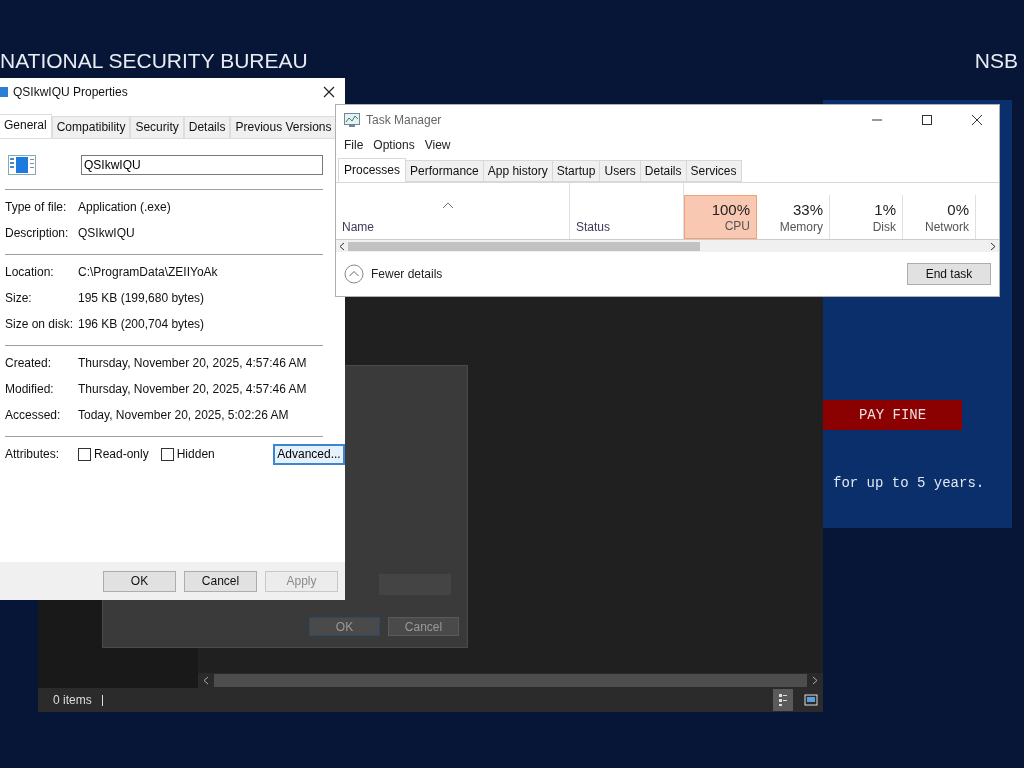 The height and width of the screenshot is (768, 1024). I want to click on field-value: C:\ProgramData\ZEIIYoAk, so click(148, 272).